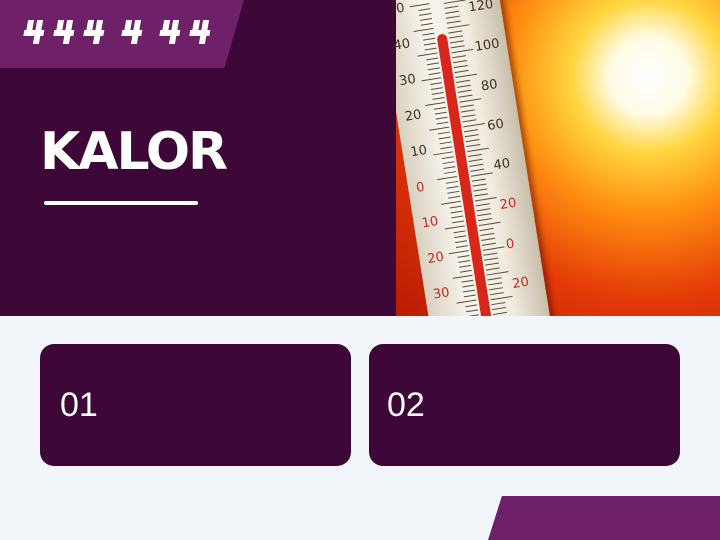 The image size is (720, 540). Describe the element at coordinates (489, 85) in the screenshot. I see `scale-label-right: 80` at that location.